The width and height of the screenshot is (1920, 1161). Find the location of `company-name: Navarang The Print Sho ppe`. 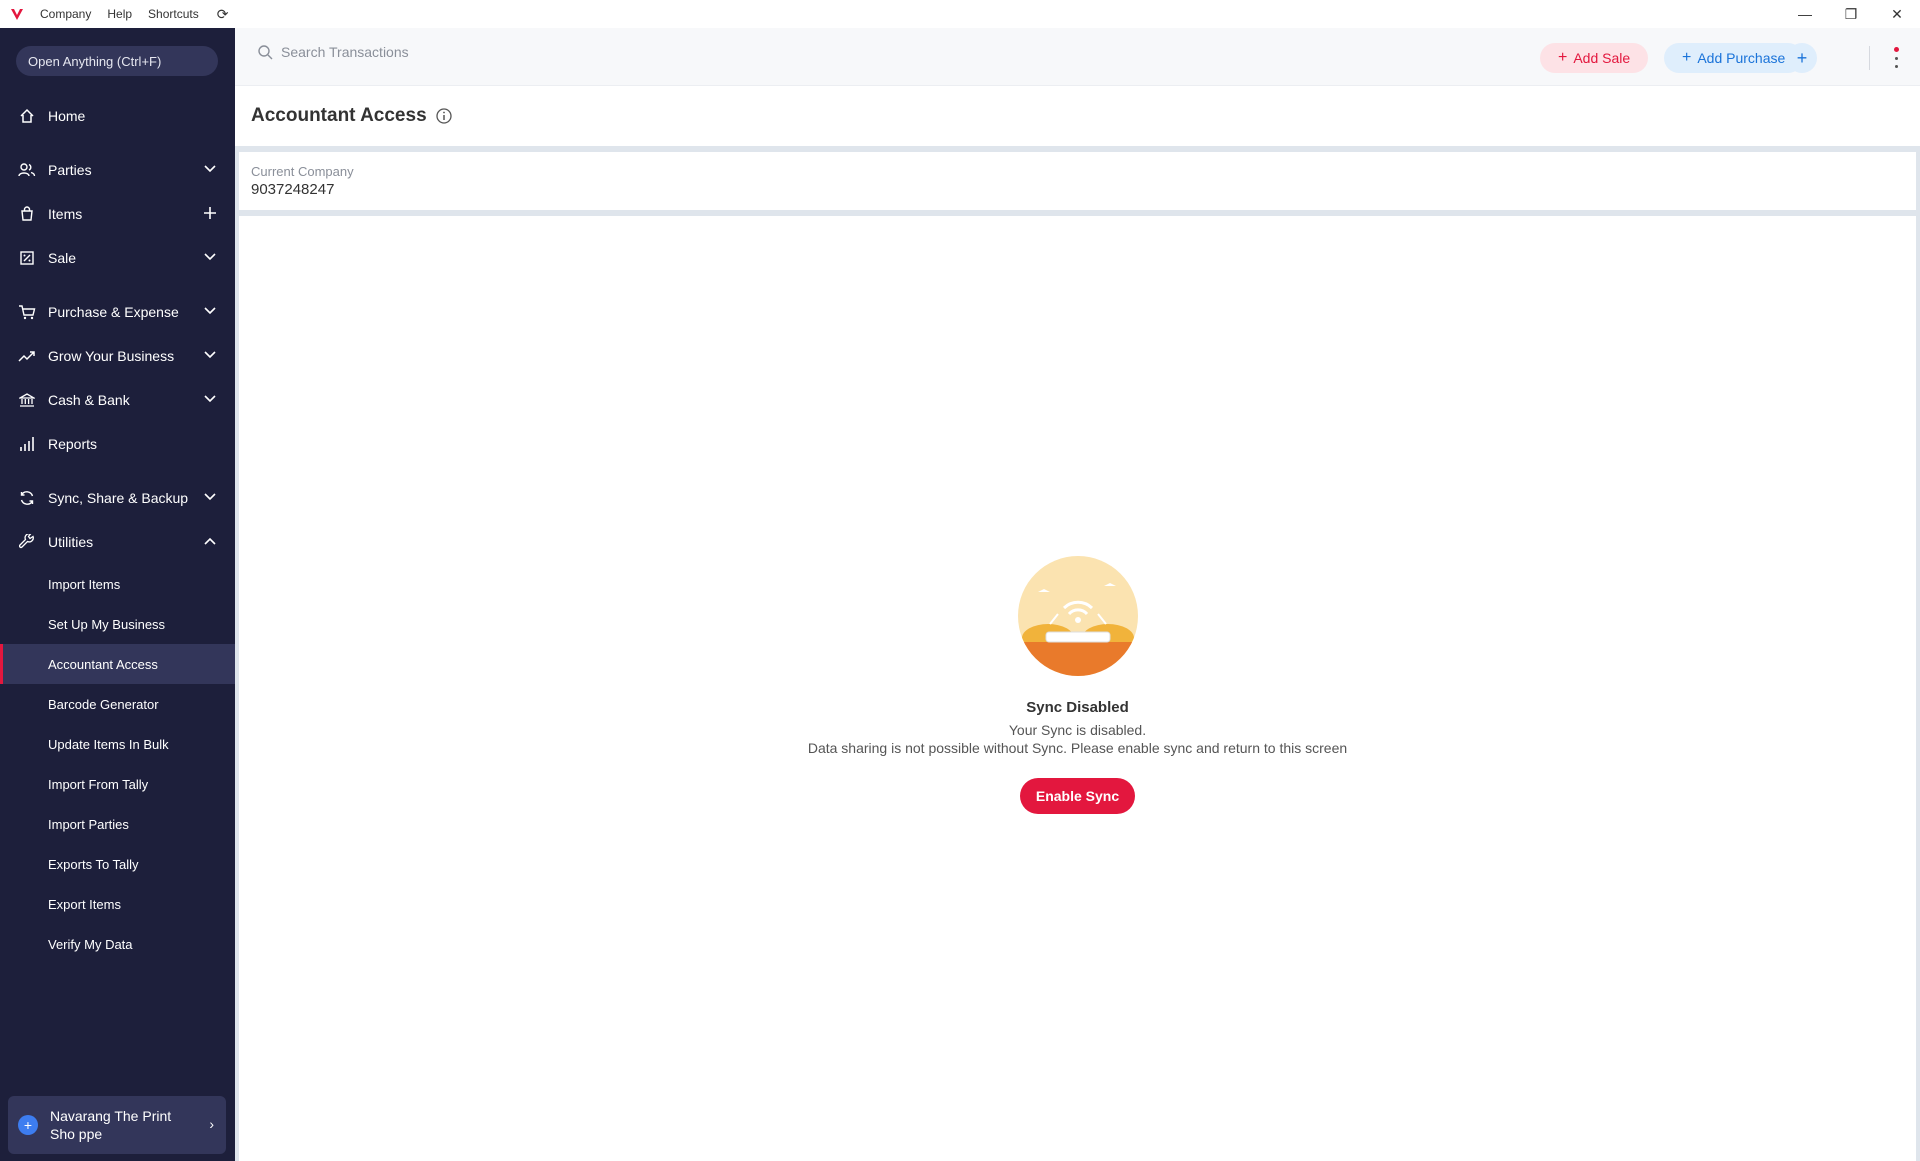

company-name: Navarang The Print Sho ppe is located at coordinates (111, 1125).